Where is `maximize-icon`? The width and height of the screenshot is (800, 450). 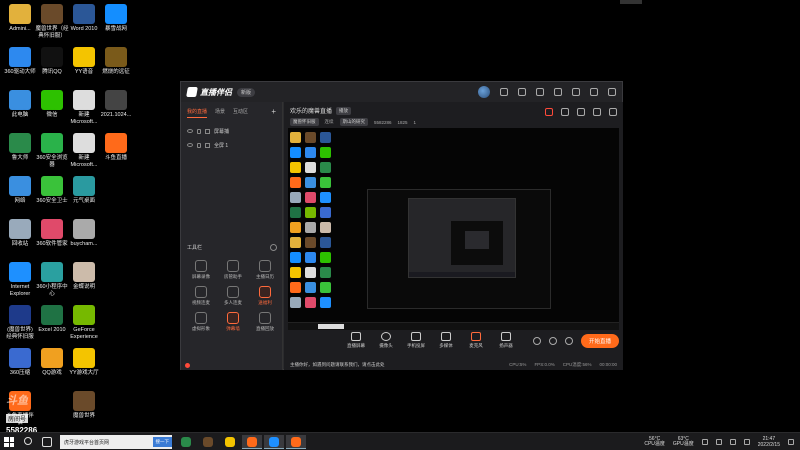
maximize-icon is located at coordinates (594, 92).